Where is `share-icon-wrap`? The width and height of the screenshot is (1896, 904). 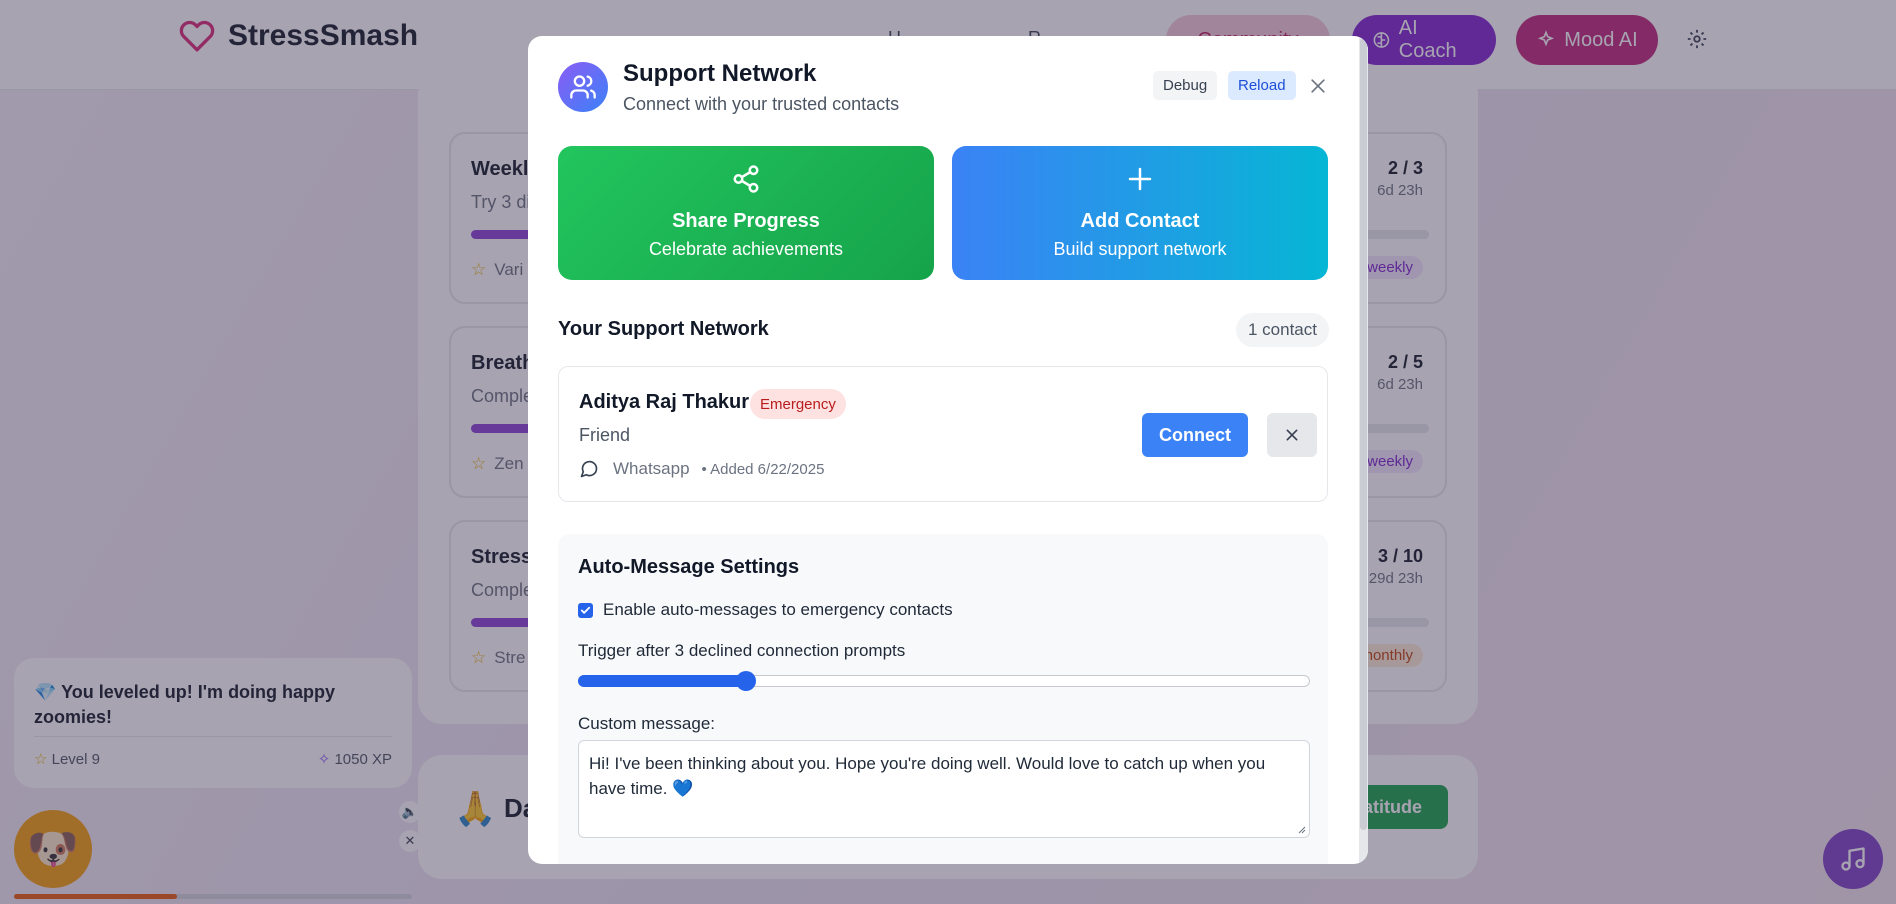
share-icon-wrap is located at coordinates (746, 179).